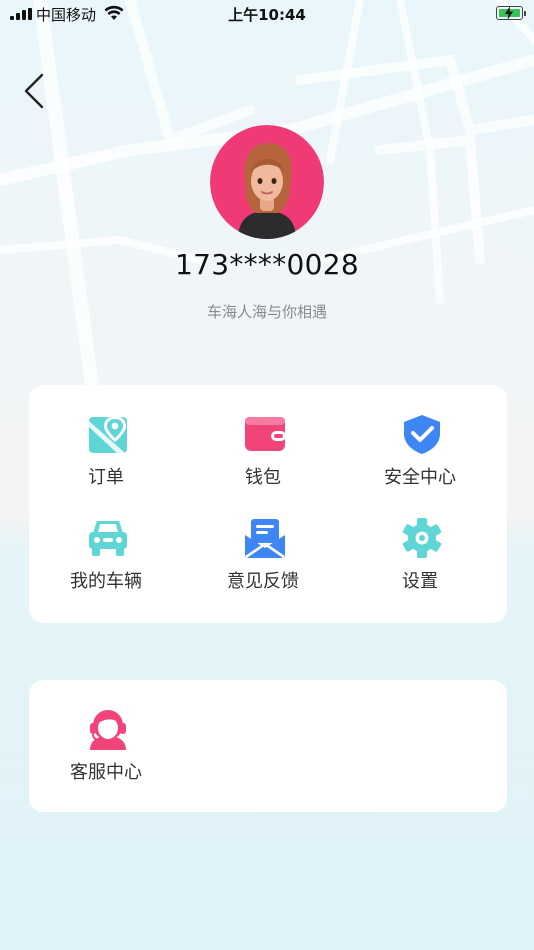 Image resolution: width=534 pixels, height=950 pixels. What do you see at coordinates (106, 772) in the screenshot?
I see `menu-item-label: 客服中心` at bounding box center [106, 772].